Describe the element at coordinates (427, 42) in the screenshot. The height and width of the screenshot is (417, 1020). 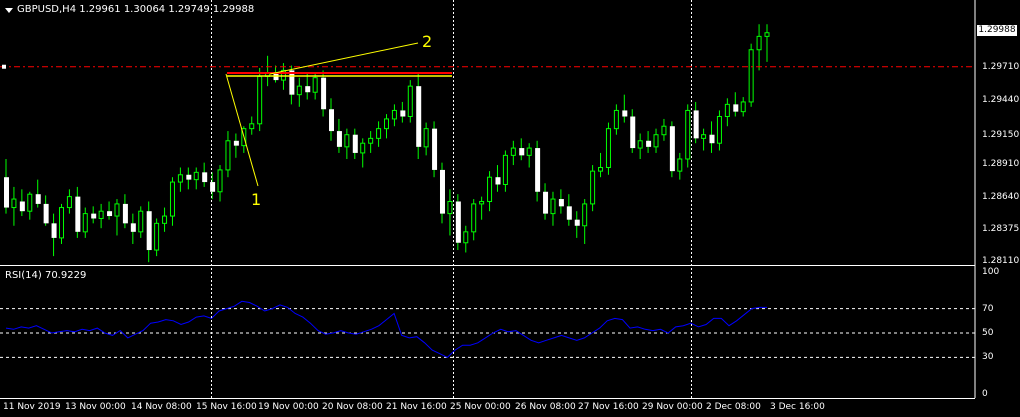
I see `annotation-label-2: 2` at that location.